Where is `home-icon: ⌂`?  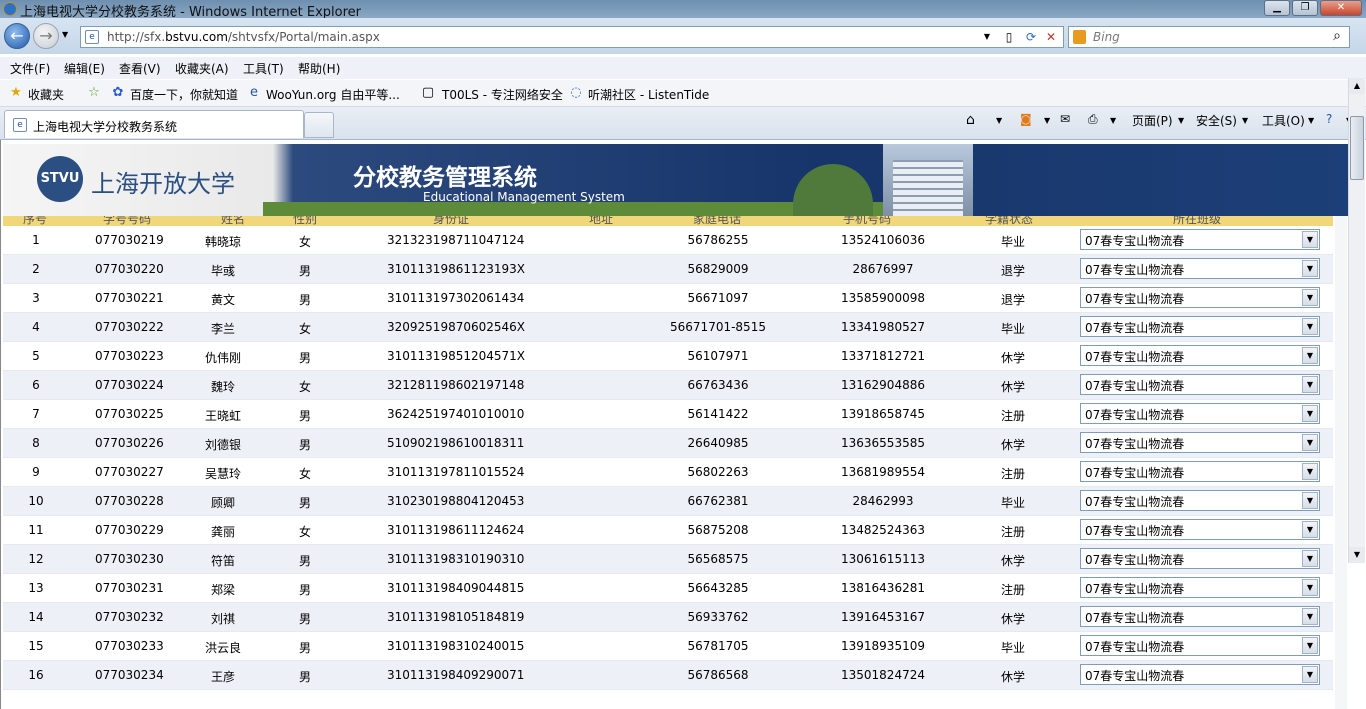
home-icon: ⌂ is located at coordinates (970, 120).